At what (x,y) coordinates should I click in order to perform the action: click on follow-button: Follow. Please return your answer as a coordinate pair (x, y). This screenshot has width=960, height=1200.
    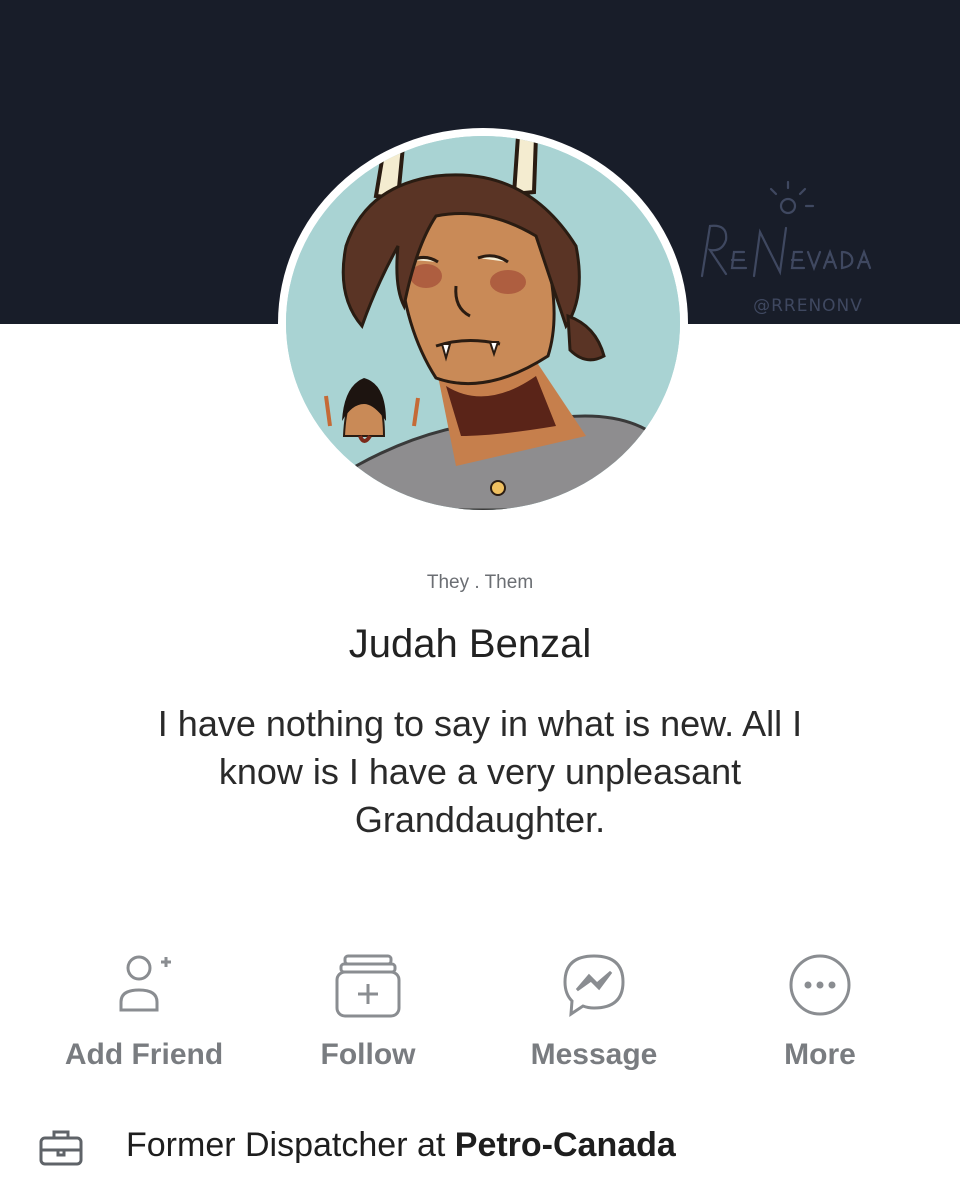
    Looking at the image, I should click on (368, 1015).